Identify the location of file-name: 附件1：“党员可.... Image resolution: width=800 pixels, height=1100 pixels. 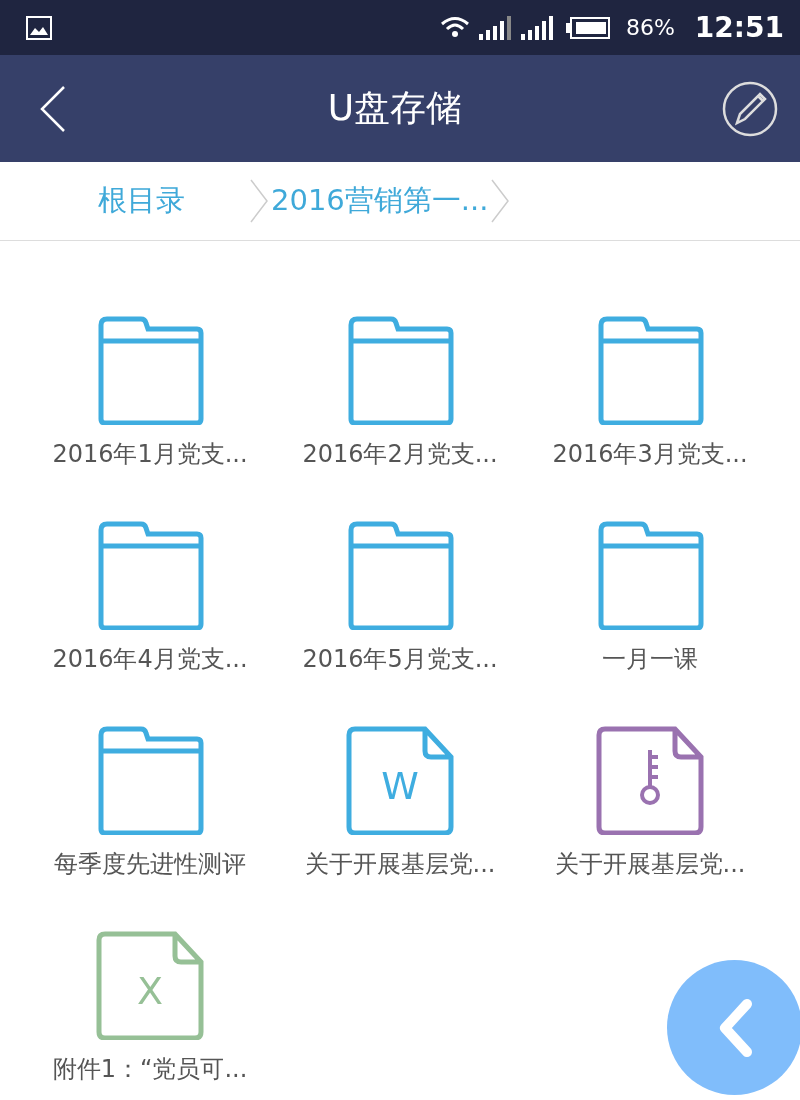
(150, 1069).